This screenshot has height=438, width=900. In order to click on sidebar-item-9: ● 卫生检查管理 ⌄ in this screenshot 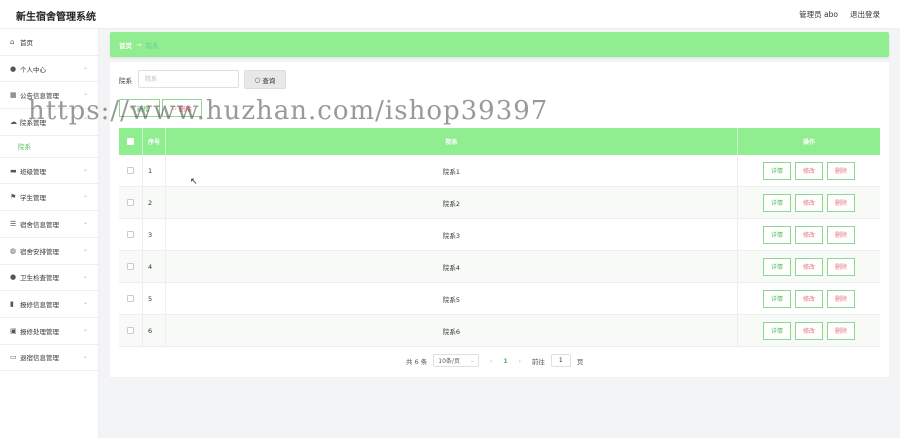, I will do `click(49, 278)`.